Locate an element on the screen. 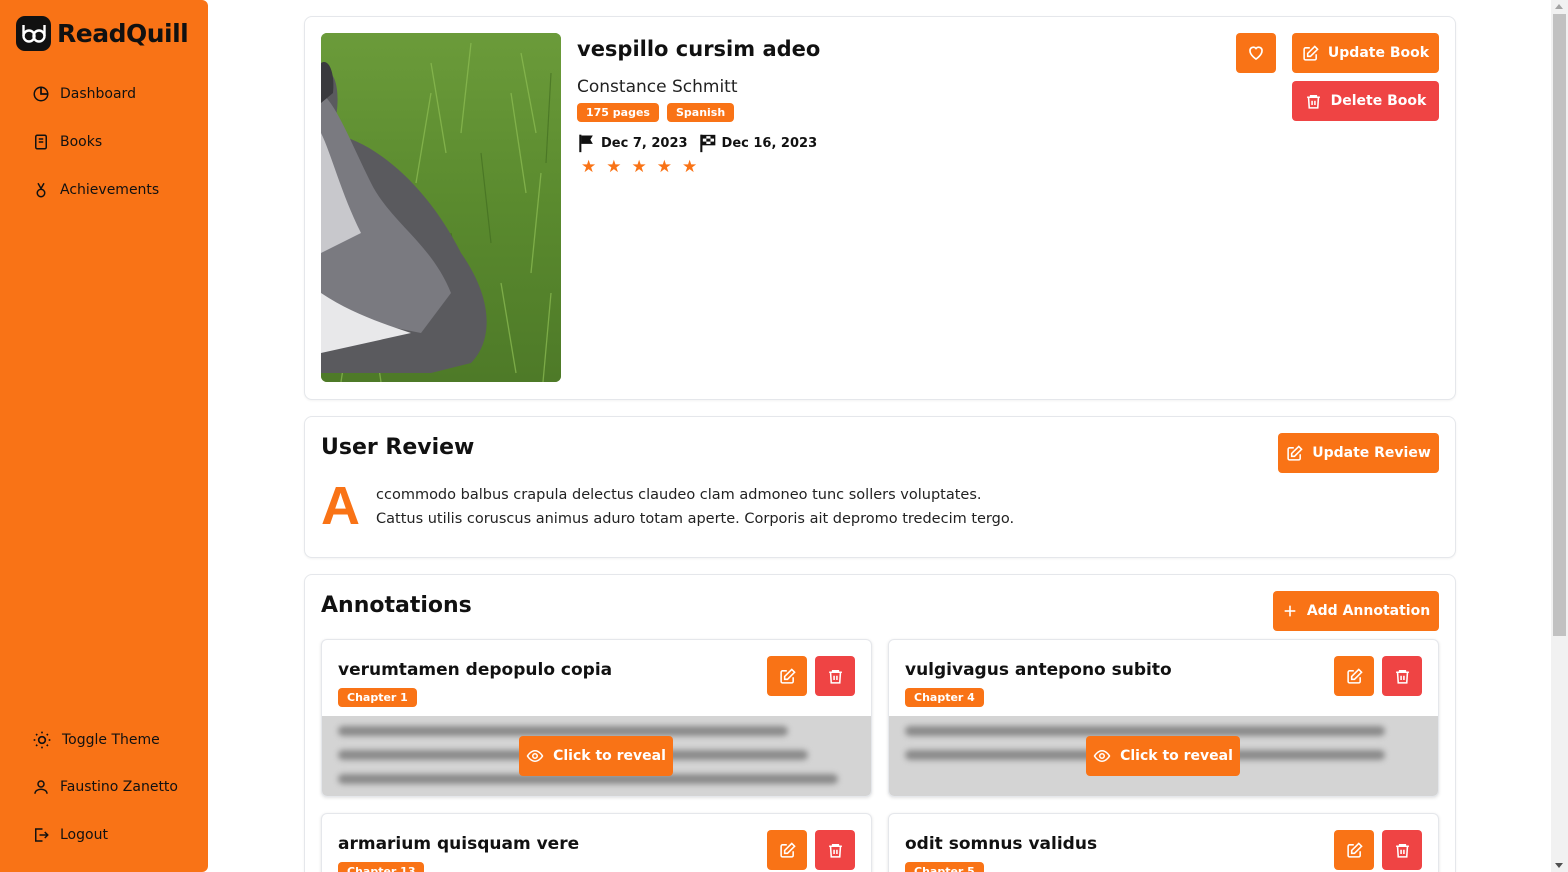  sidebar-item-dashboard: Dashboard is located at coordinates (84, 94).